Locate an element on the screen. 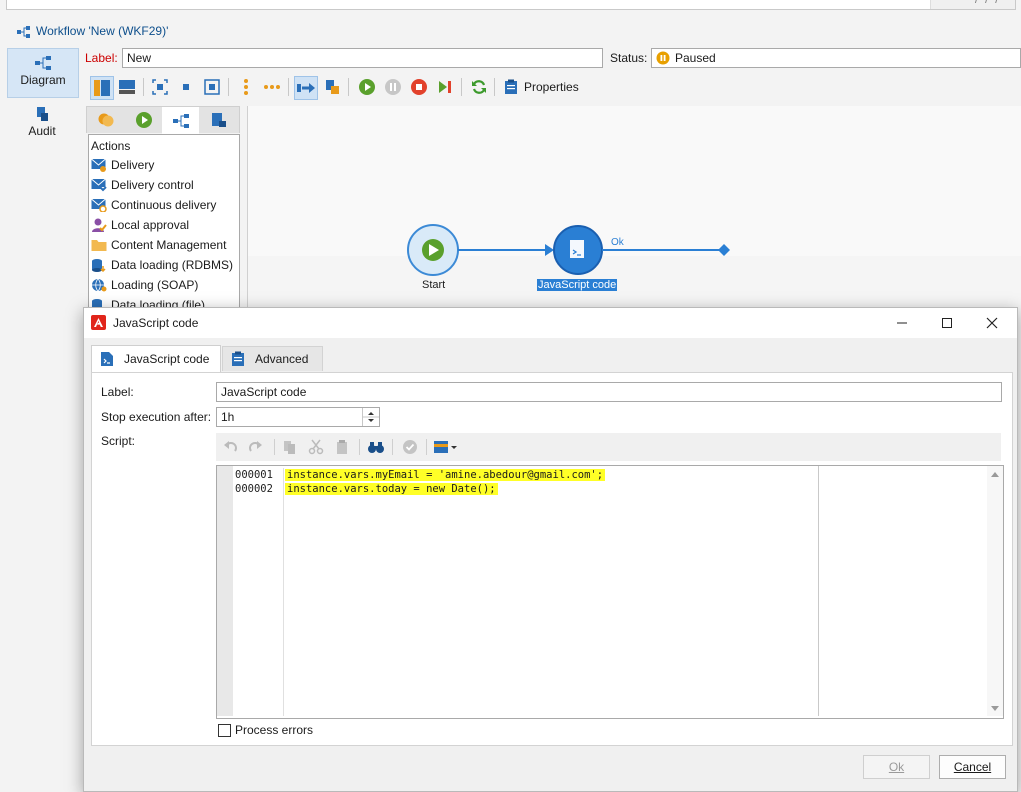 This screenshot has width=1021, height=792. properties-button: Properties is located at coordinates (541, 87).